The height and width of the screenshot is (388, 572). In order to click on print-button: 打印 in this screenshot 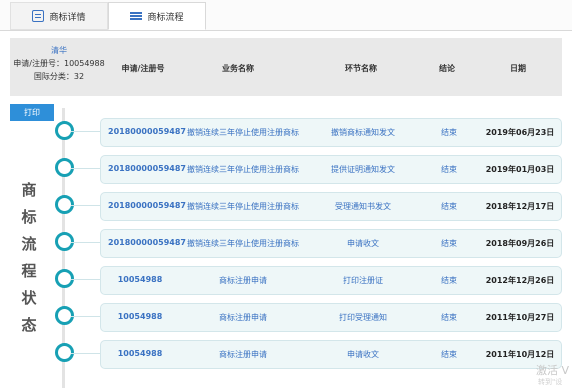, I will do `click(32, 112)`.